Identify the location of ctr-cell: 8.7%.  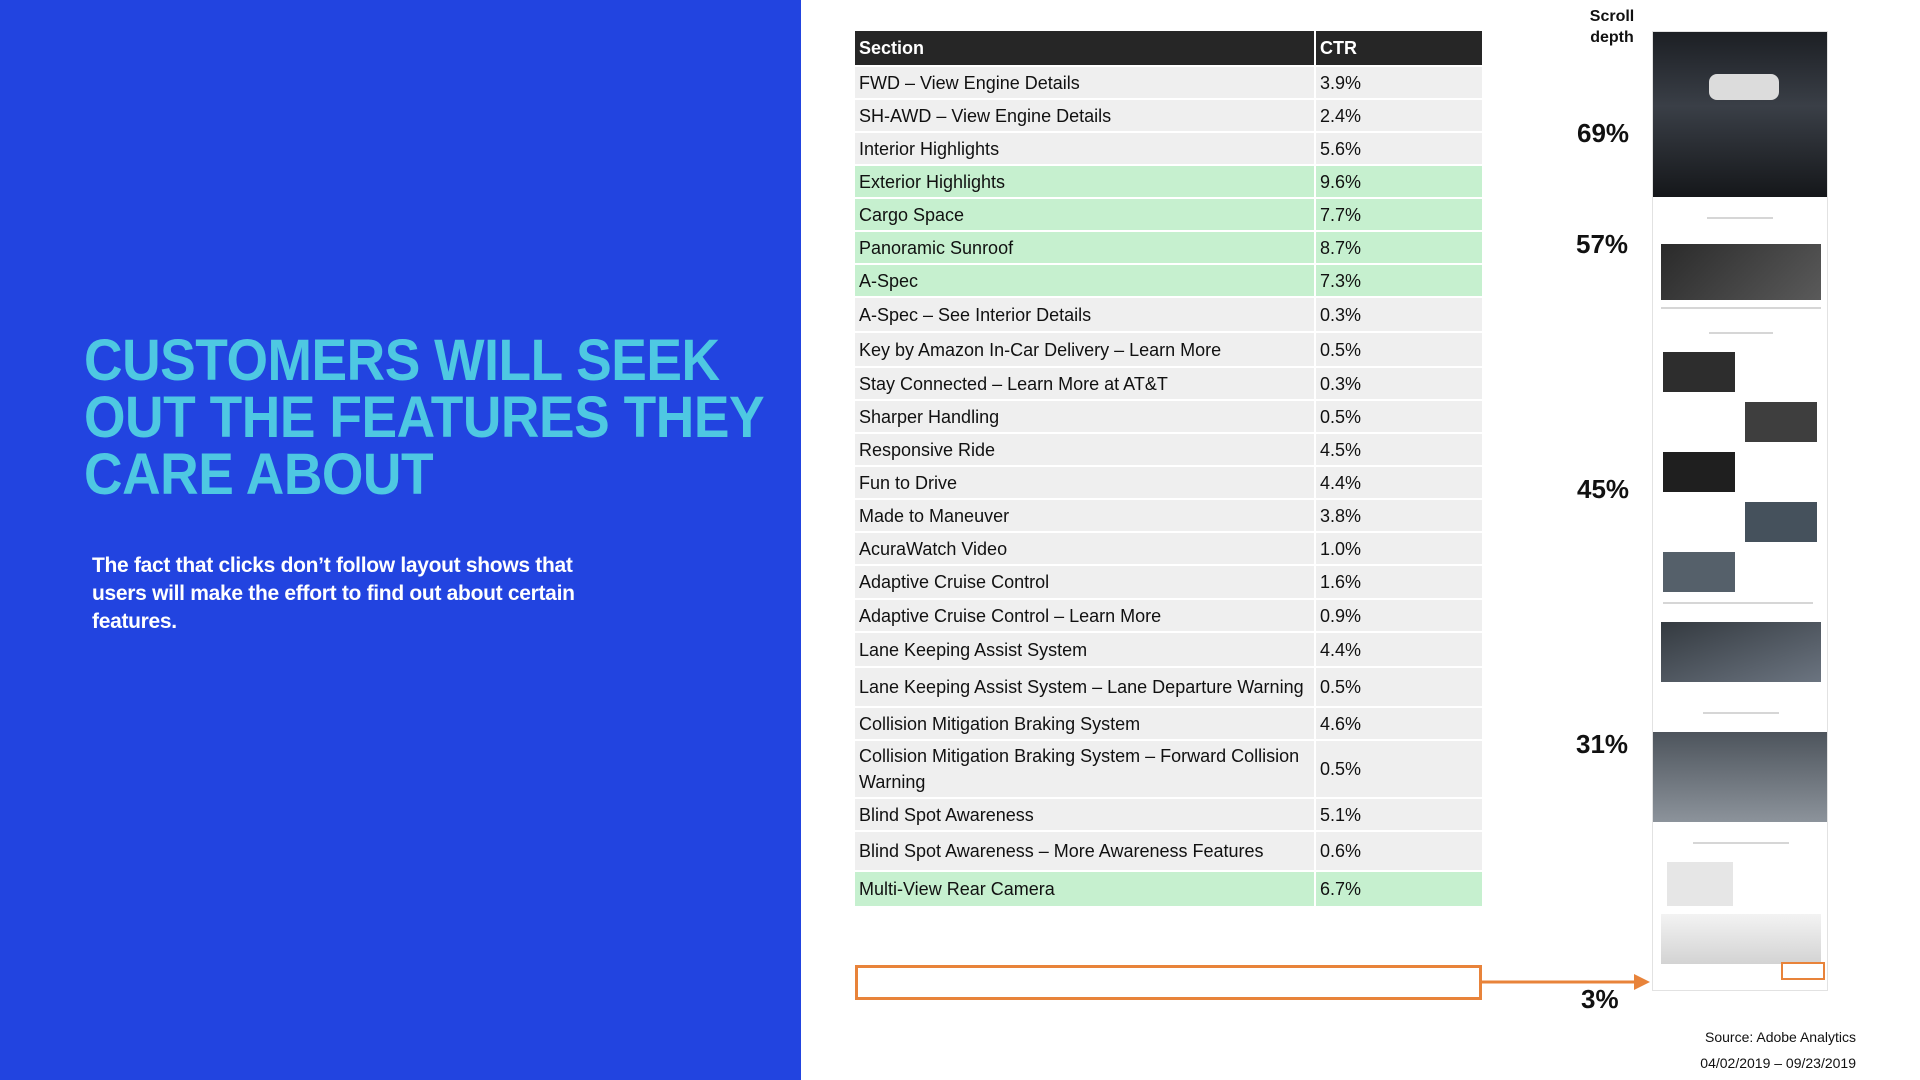
(1398, 247).